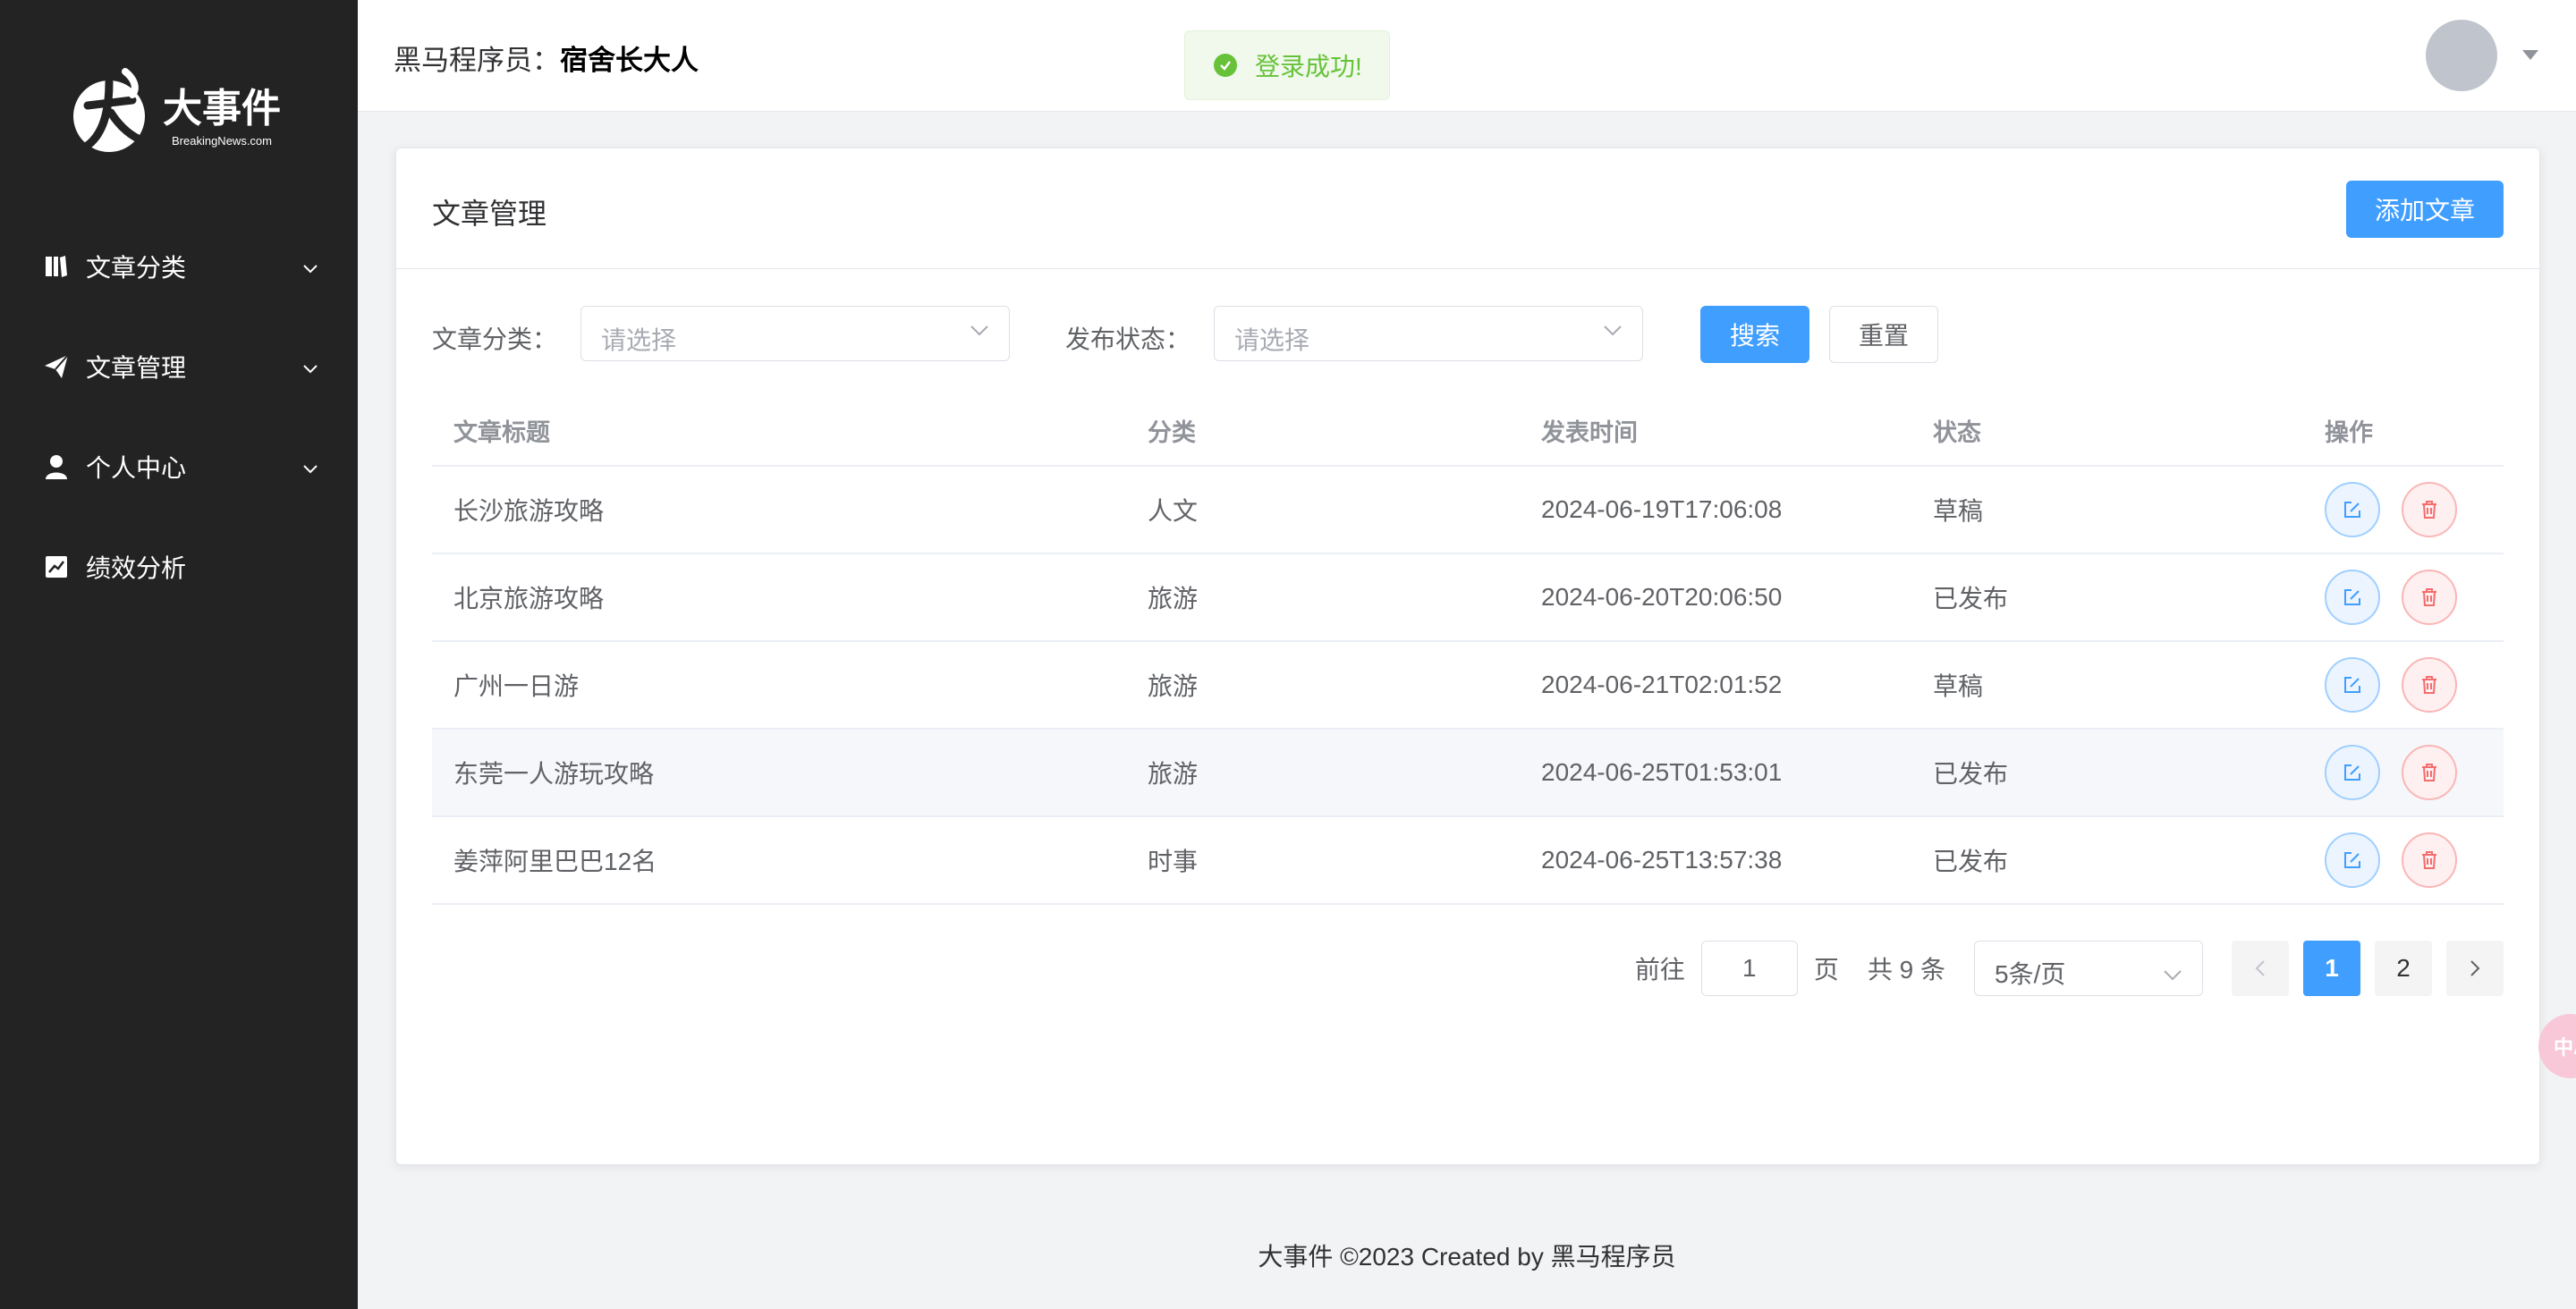  I want to click on paper-plane-icon, so click(56, 366).